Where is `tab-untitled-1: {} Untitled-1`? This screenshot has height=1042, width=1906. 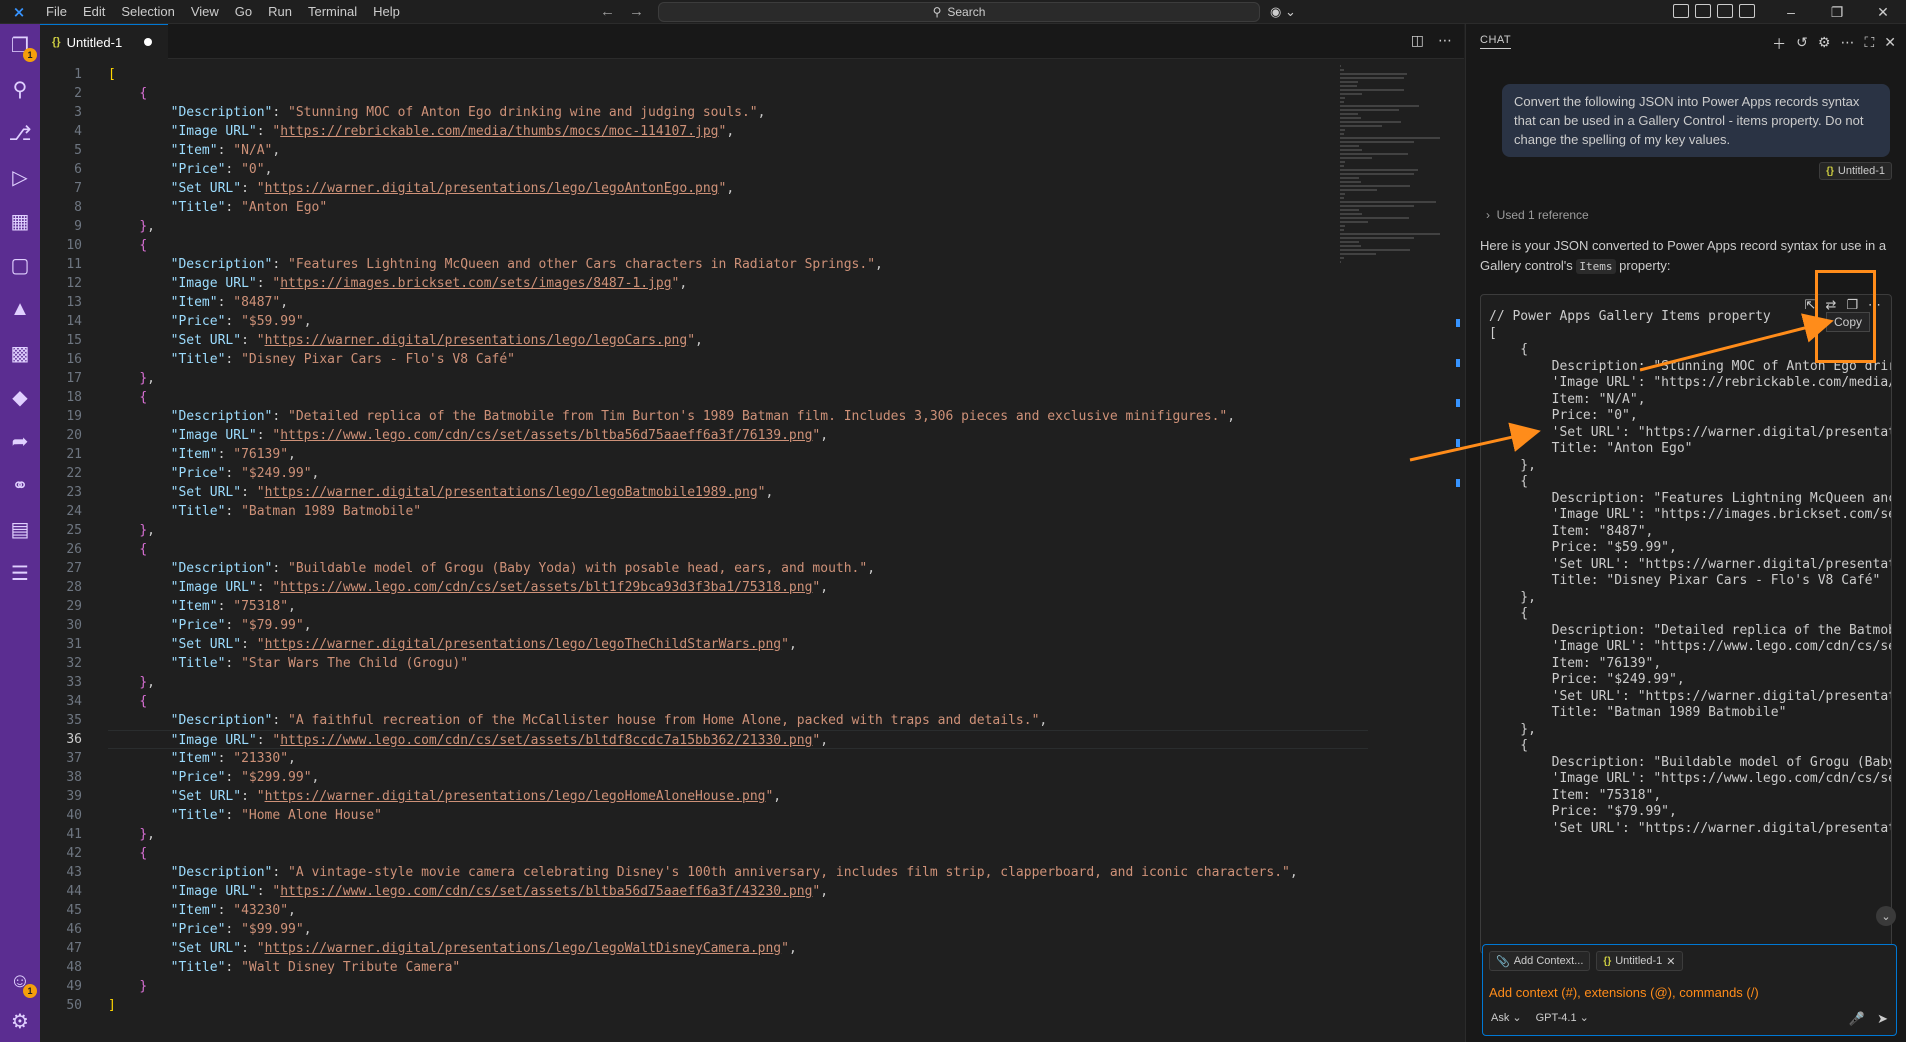 tab-untitled-1: {} Untitled-1 is located at coordinates (104, 41).